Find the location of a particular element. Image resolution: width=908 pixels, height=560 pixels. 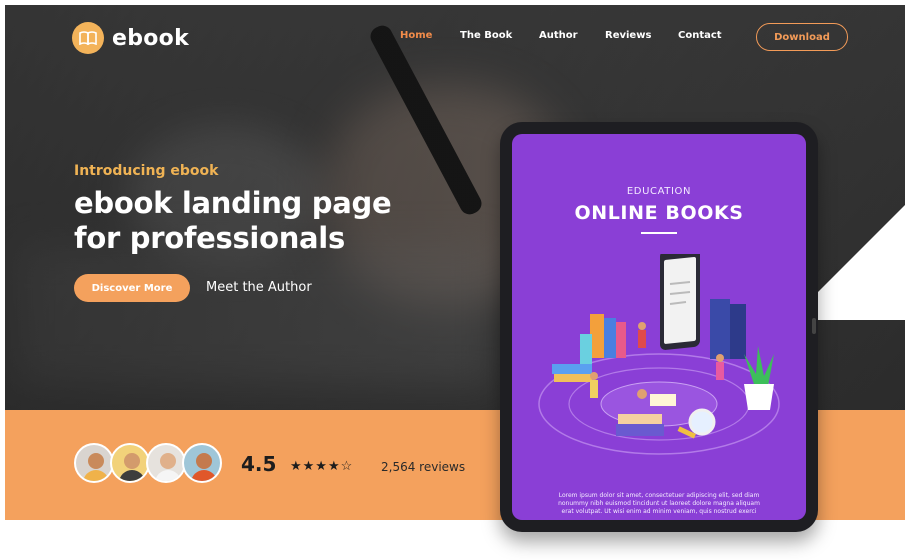

hero-headline: ebook landing page for professionals is located at coordinates (233, 221).